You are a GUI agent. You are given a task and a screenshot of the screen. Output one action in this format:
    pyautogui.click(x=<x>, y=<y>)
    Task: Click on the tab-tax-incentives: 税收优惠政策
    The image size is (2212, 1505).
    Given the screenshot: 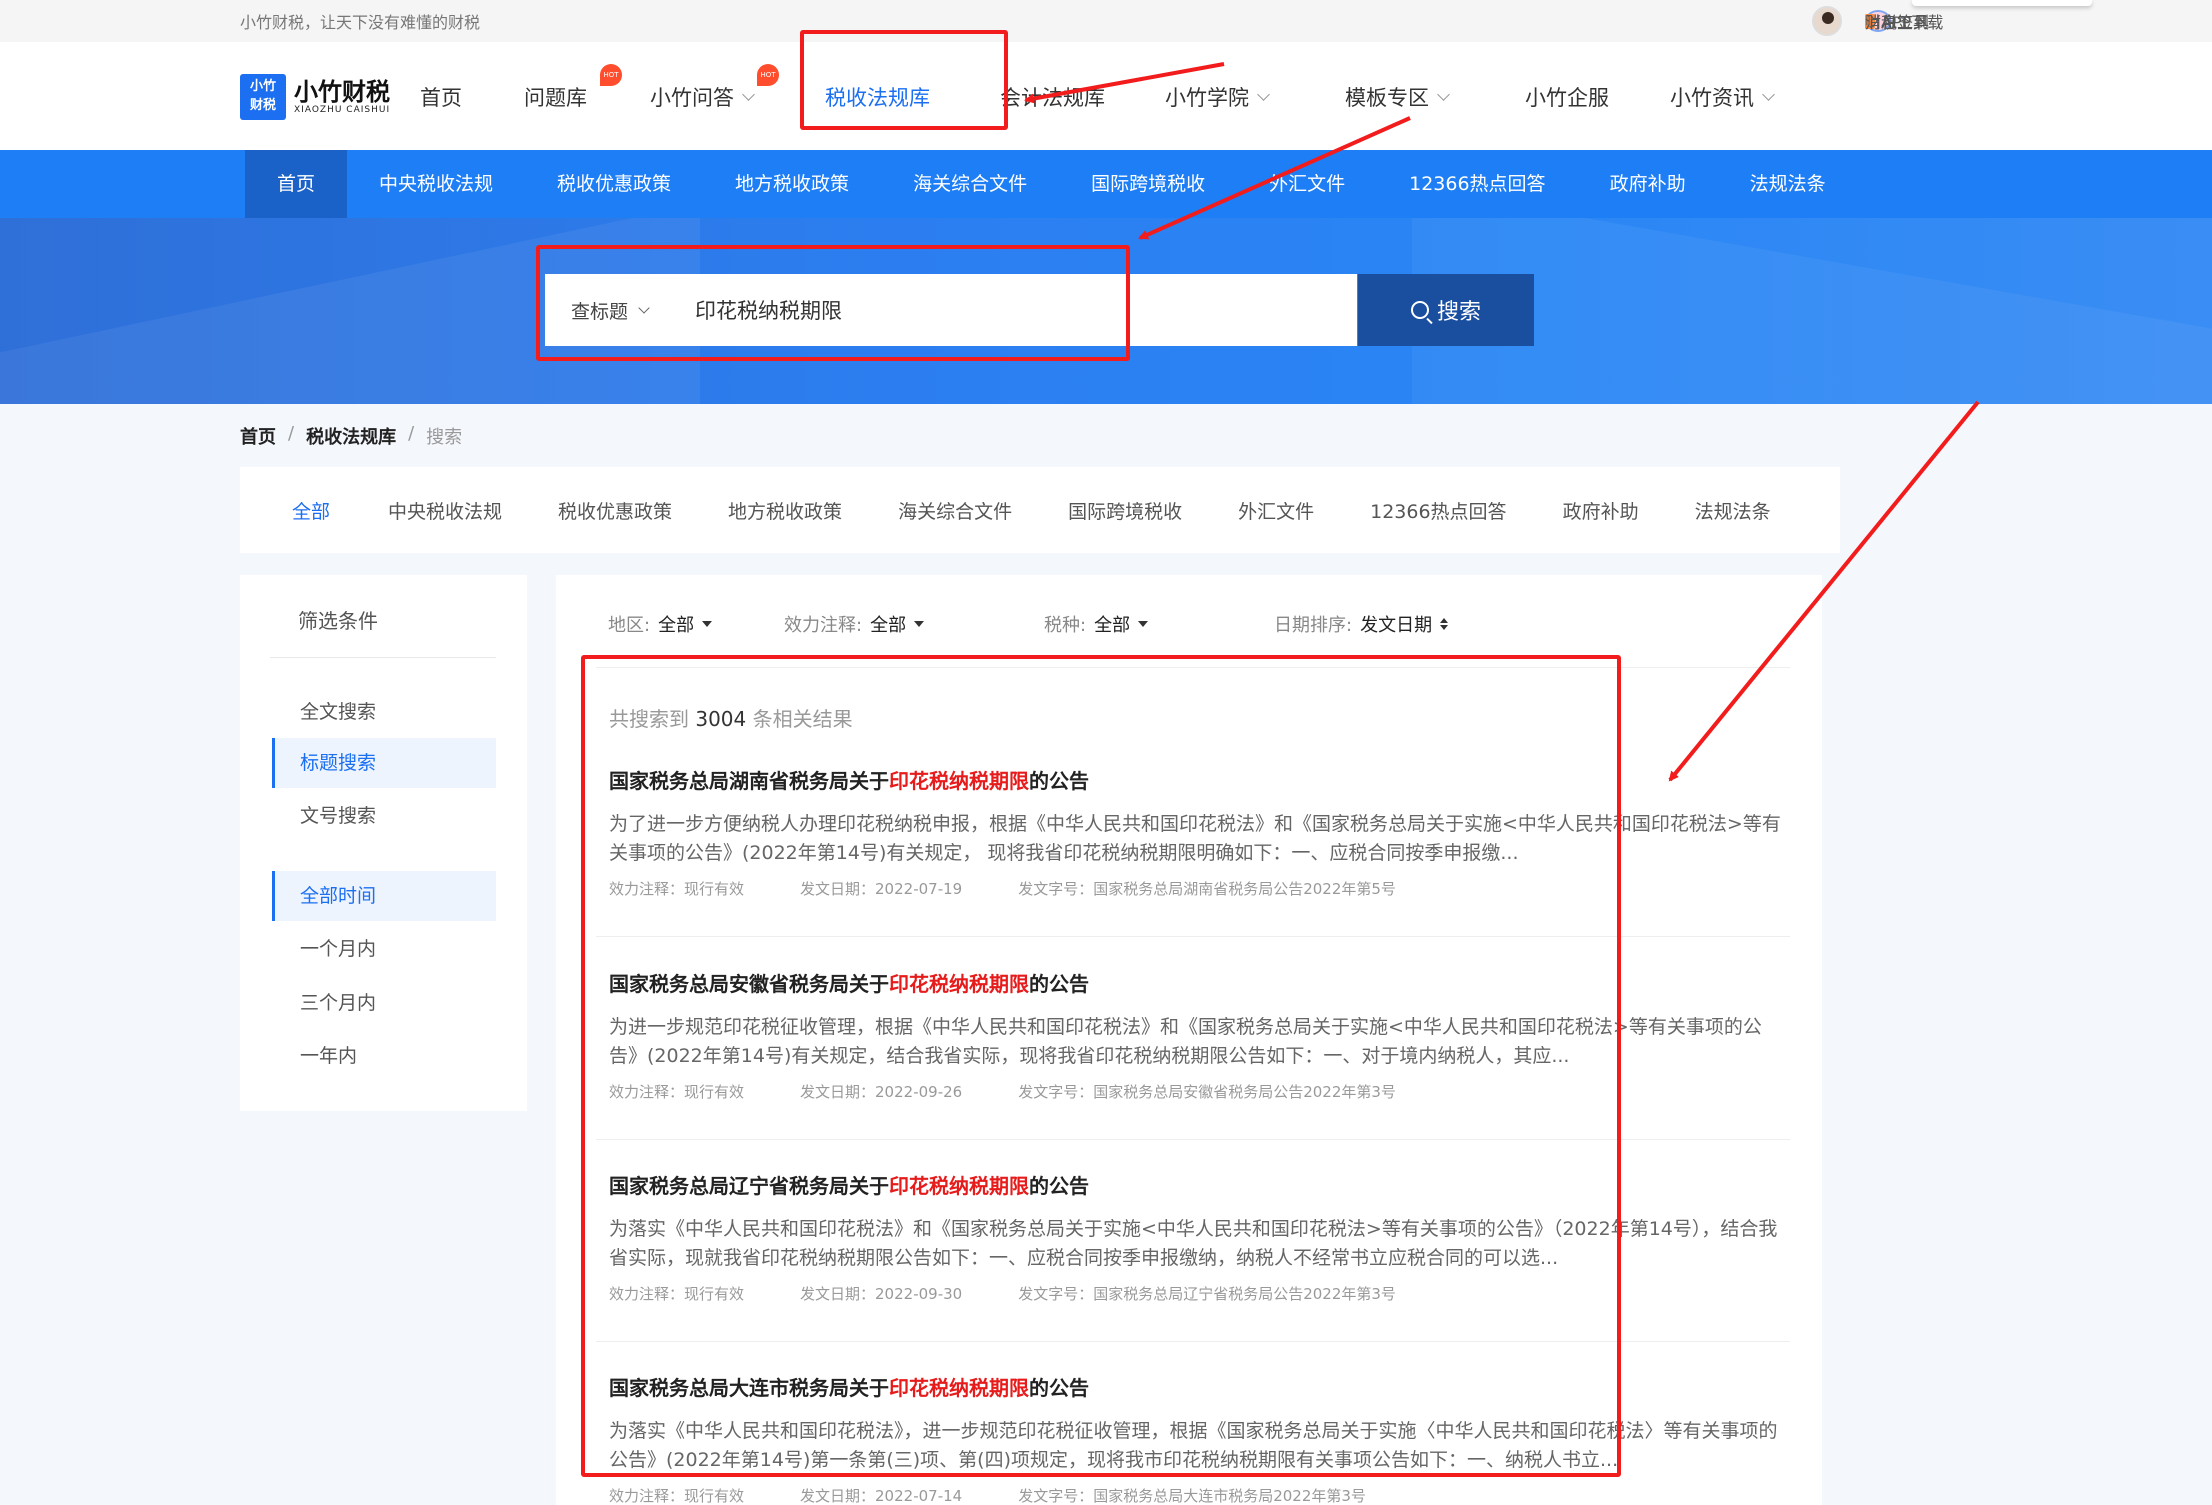 What is the action you would take?
    pyautogui.click(x=613, y=510)
    